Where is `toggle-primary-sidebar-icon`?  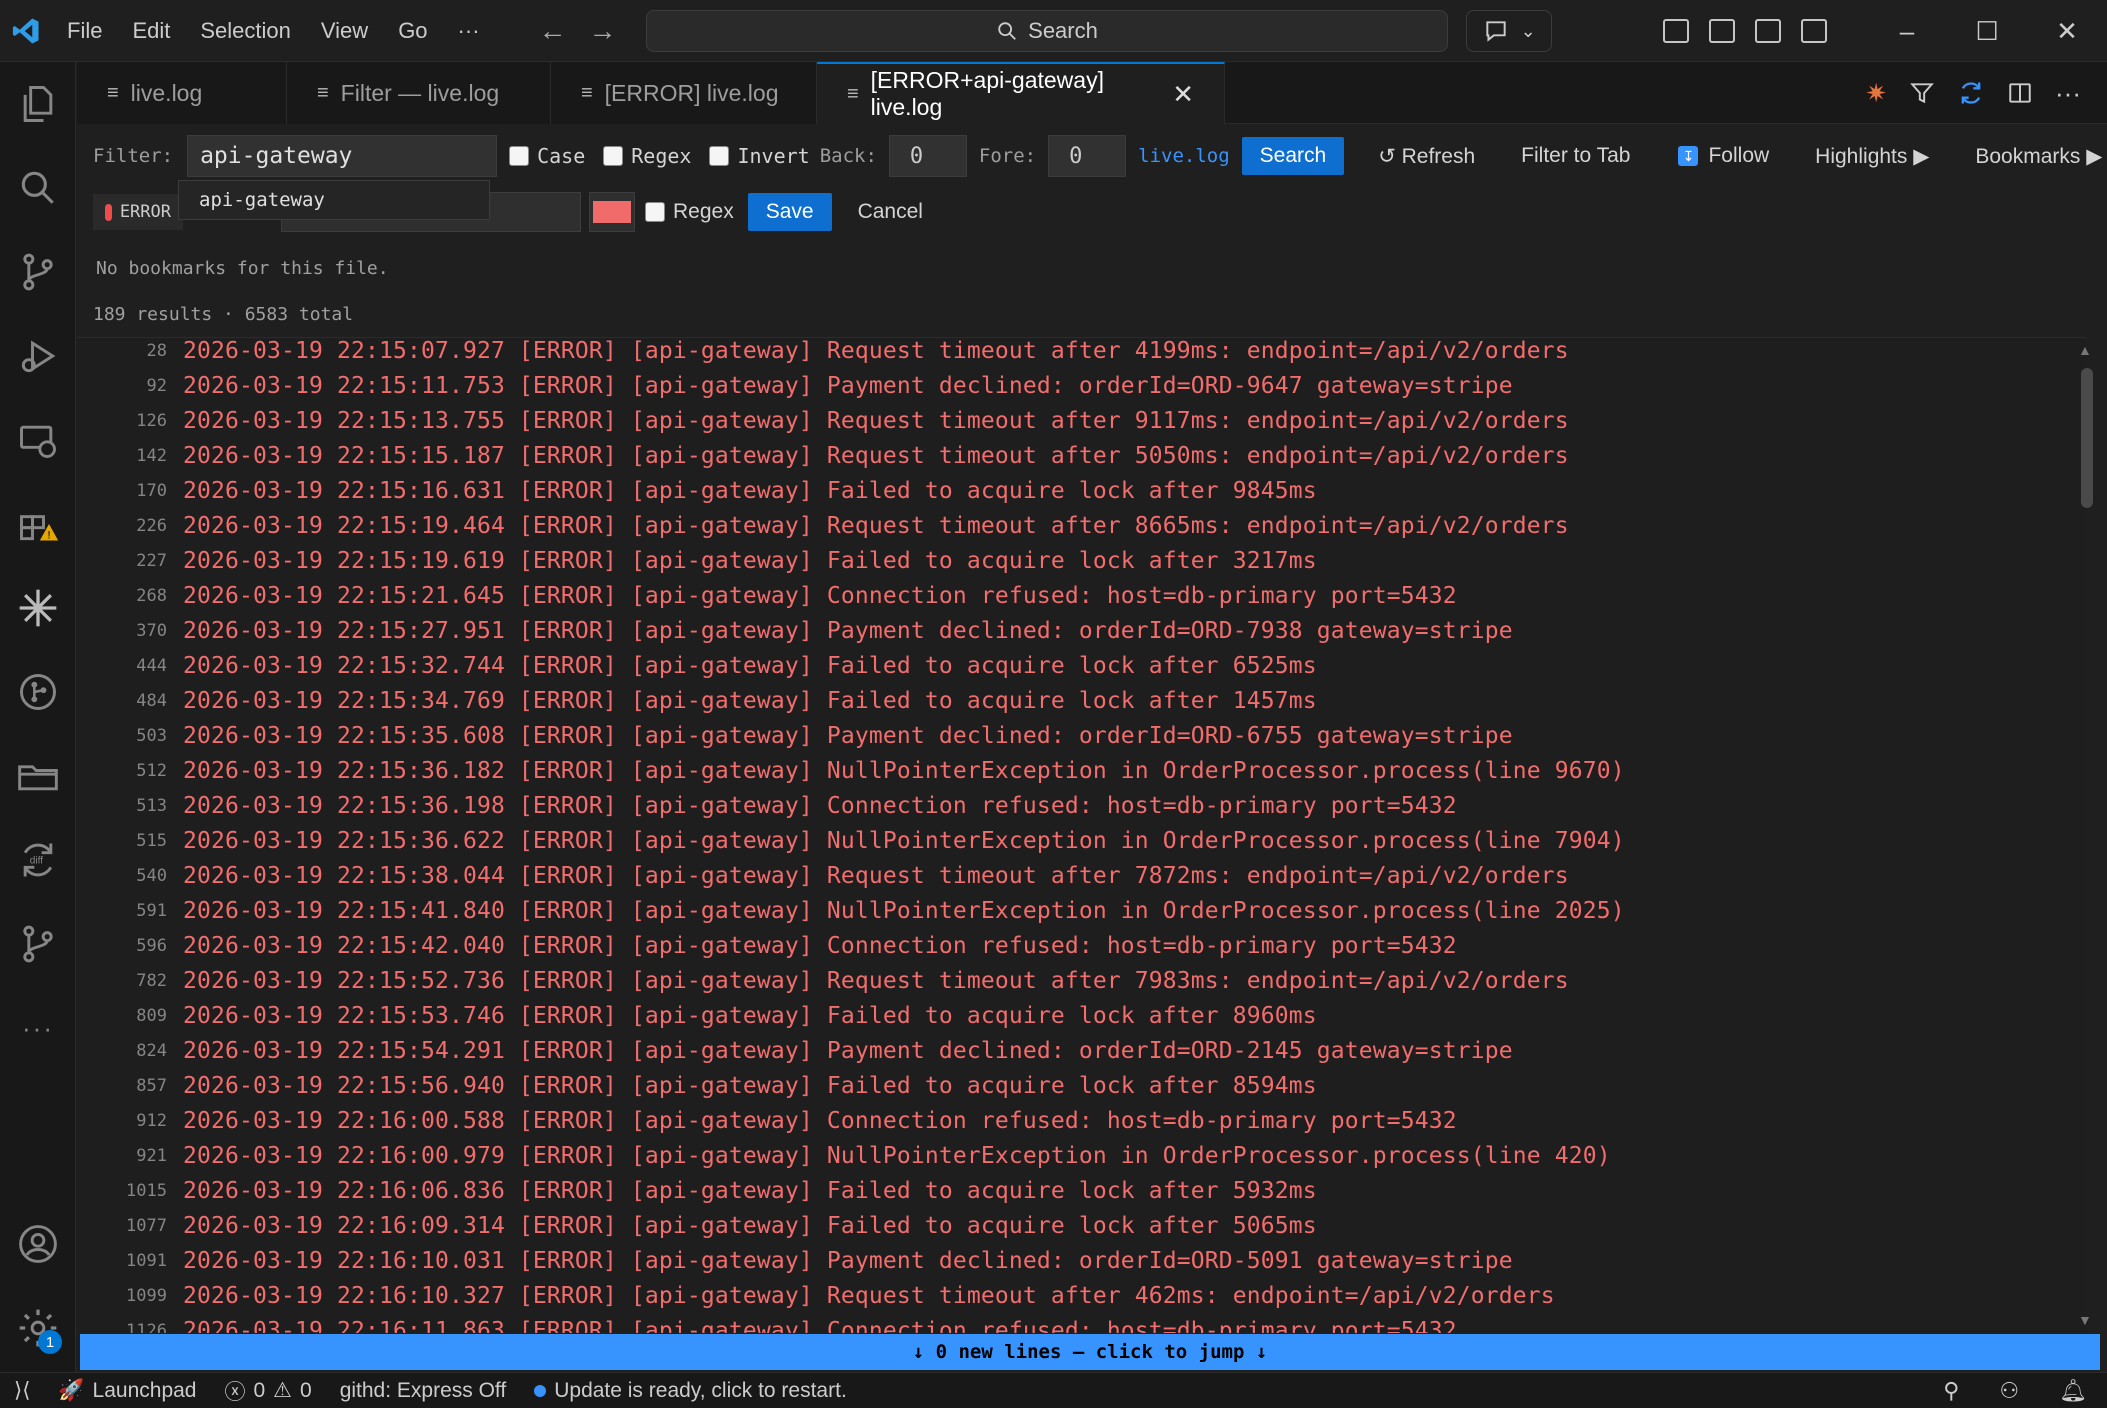 toggle-primary-sidebar-icon is located at coordinates (1722, 31).